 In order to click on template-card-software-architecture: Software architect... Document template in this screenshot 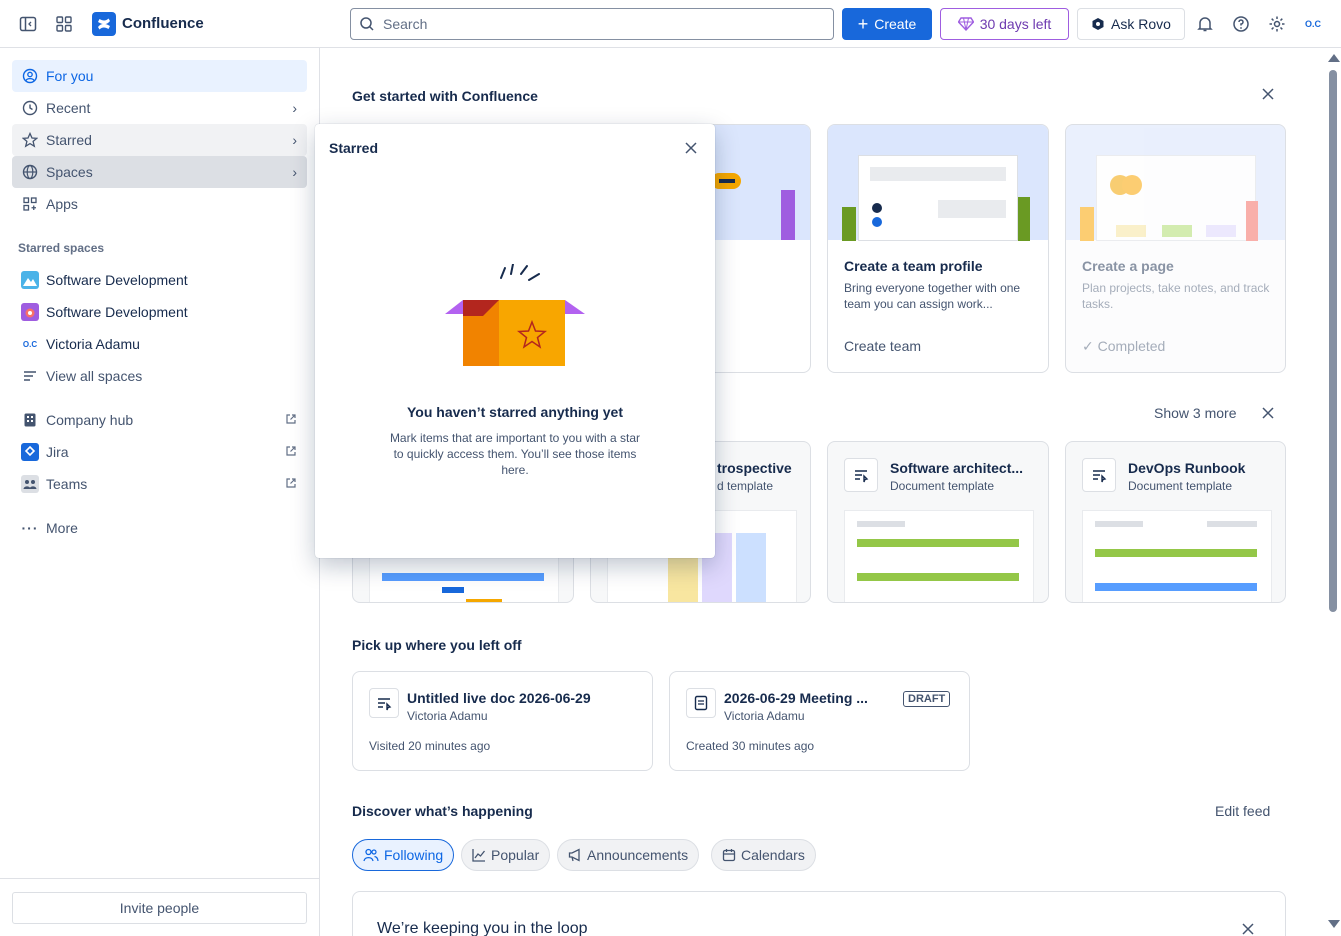, I will do `click(938, 522)`.